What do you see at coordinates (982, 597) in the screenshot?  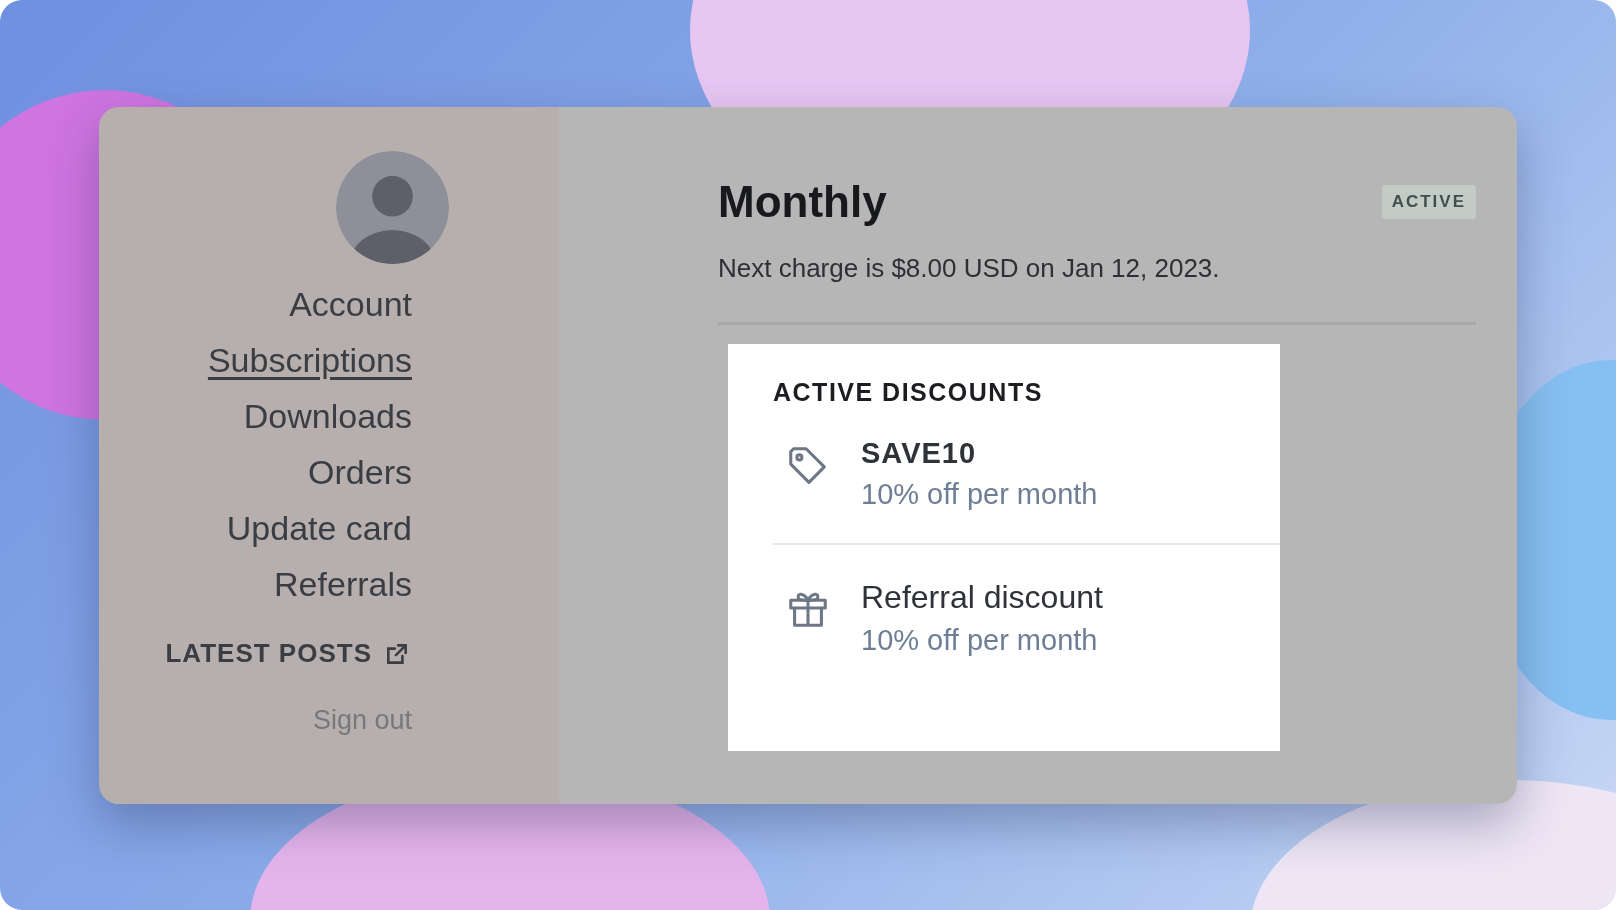 I see `discount-name: Referral discount` at bounding box center [982, 597].